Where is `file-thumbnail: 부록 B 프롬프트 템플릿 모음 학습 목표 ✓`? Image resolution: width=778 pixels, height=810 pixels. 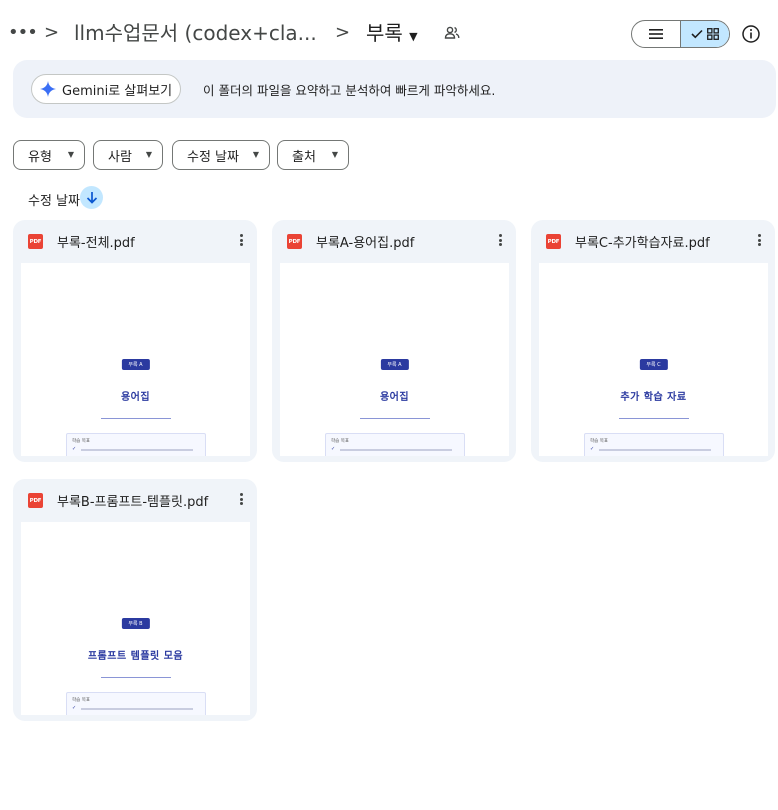 file-thumbnail: 부록 B 프롬프트 템플릿 모음 학습 목표 ✓ is located at coordinates (135, 618).